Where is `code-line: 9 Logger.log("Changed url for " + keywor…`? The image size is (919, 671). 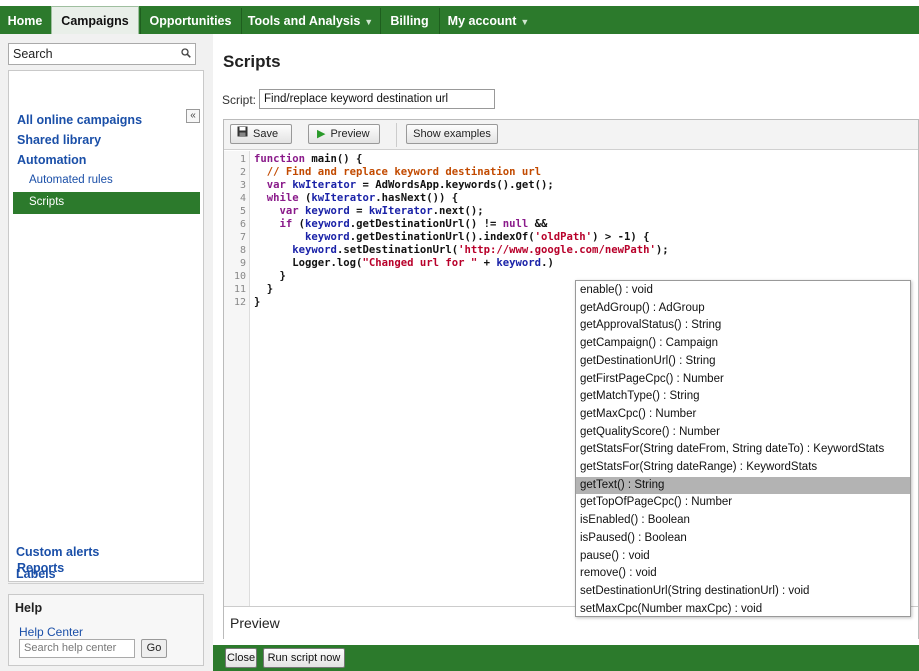 code-line: 9 Logger.log("Changed url for " + keywor… is located at coordinates (571, 263).